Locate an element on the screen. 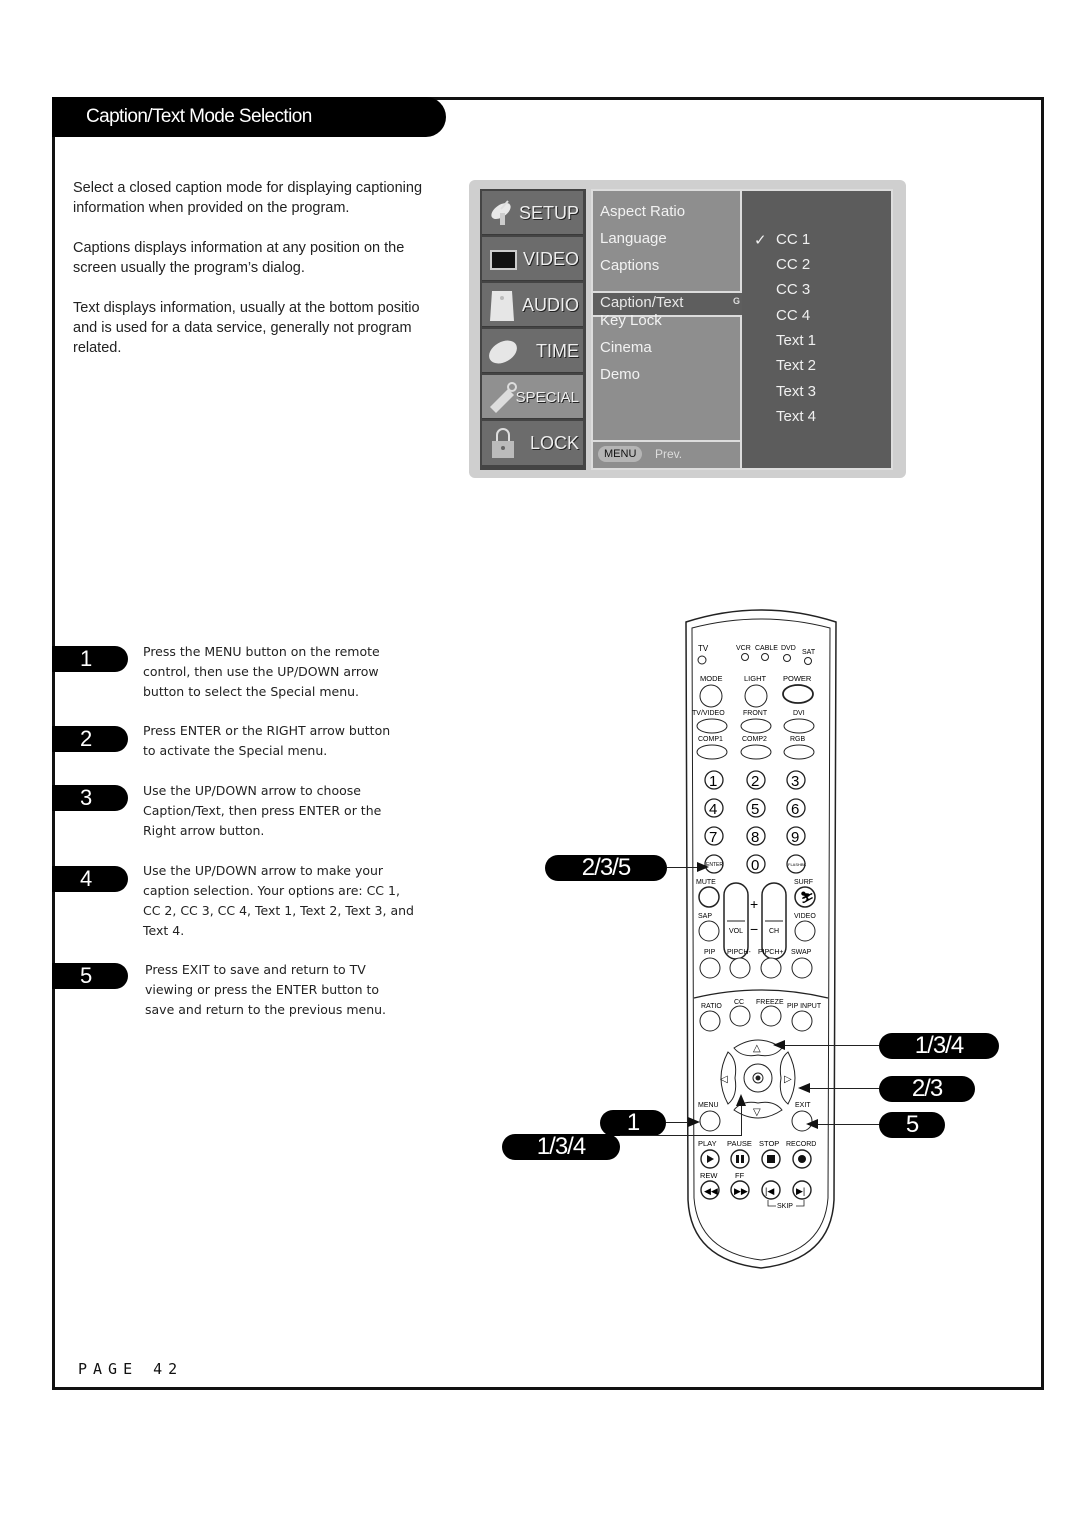  page-number: PAGE 42 is located at coordinates (131, 1369).